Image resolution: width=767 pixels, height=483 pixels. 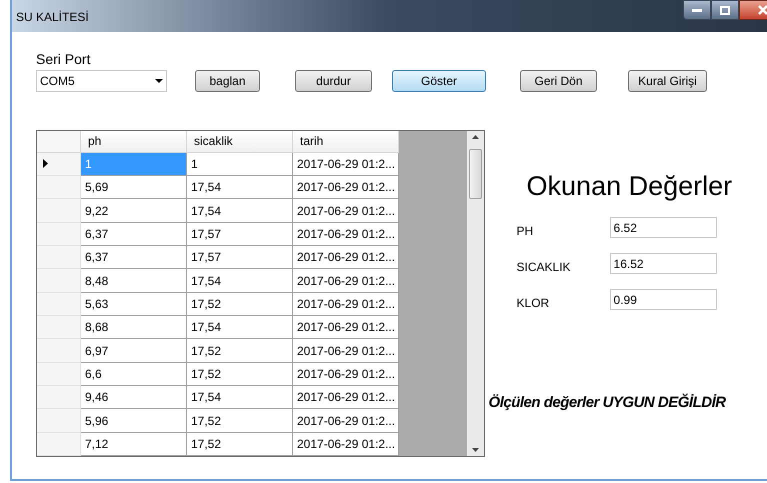 I want to click on corner-header, so click(x=59, y=142).